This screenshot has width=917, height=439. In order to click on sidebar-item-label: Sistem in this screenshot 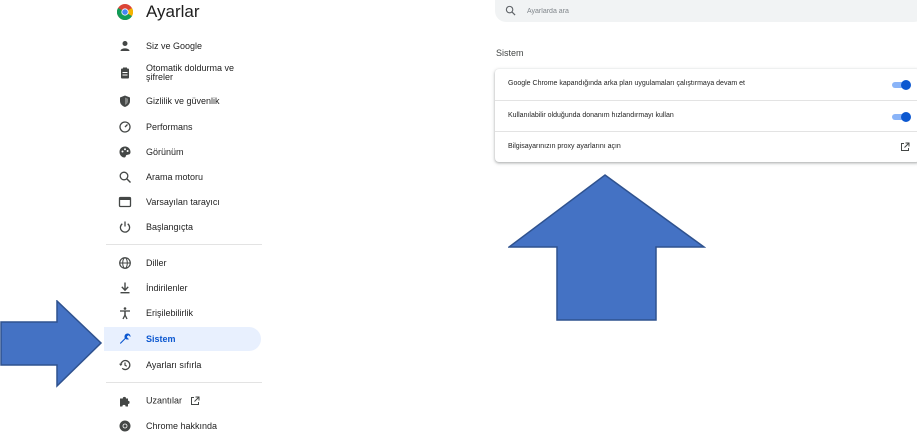, I will do `click(161, 338)`.